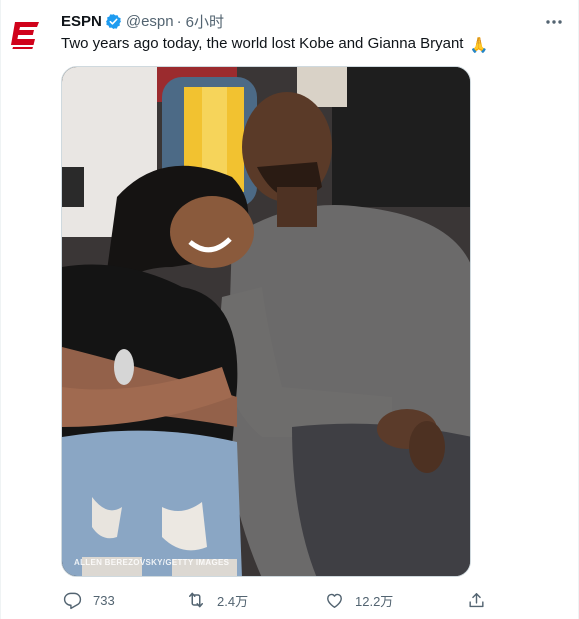  I want to click on author-display-name: ESPN, so click(81, 21).